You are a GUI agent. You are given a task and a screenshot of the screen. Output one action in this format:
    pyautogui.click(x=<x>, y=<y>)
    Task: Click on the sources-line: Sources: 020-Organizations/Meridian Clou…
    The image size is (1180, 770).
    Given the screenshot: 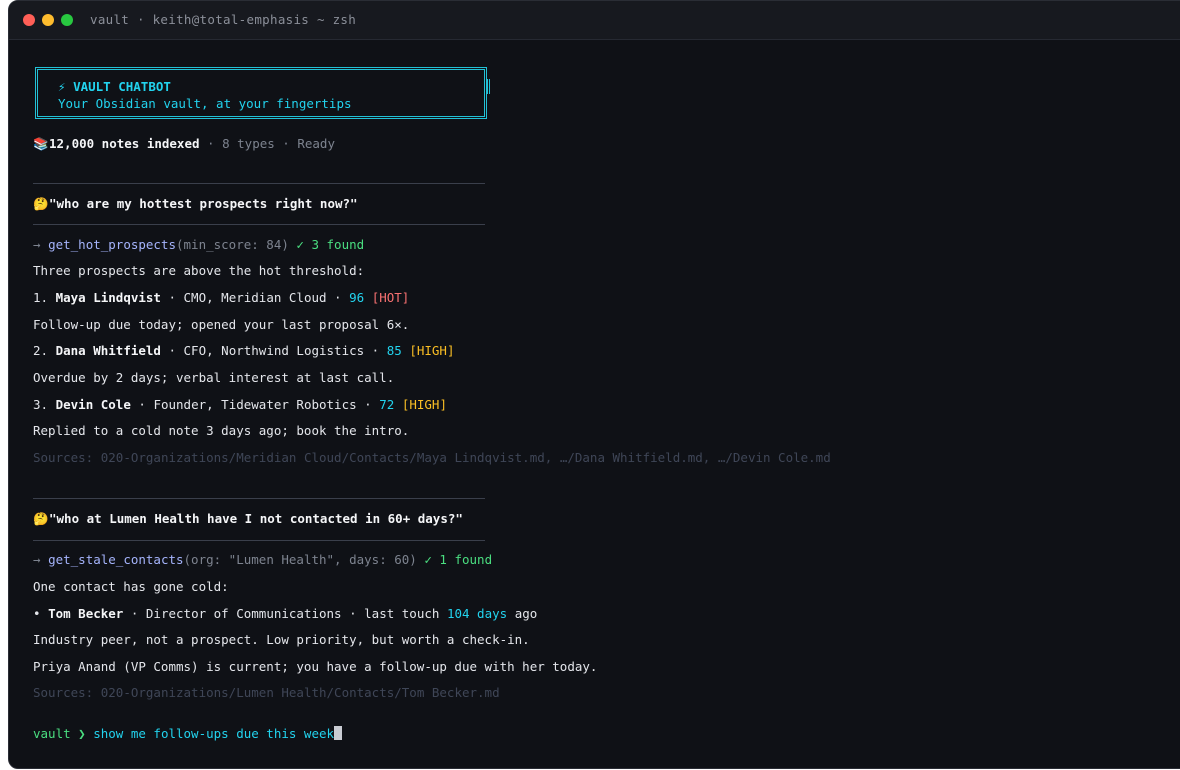 What is the action you would take?
    pyautogui.click(x=432, y=457)
    